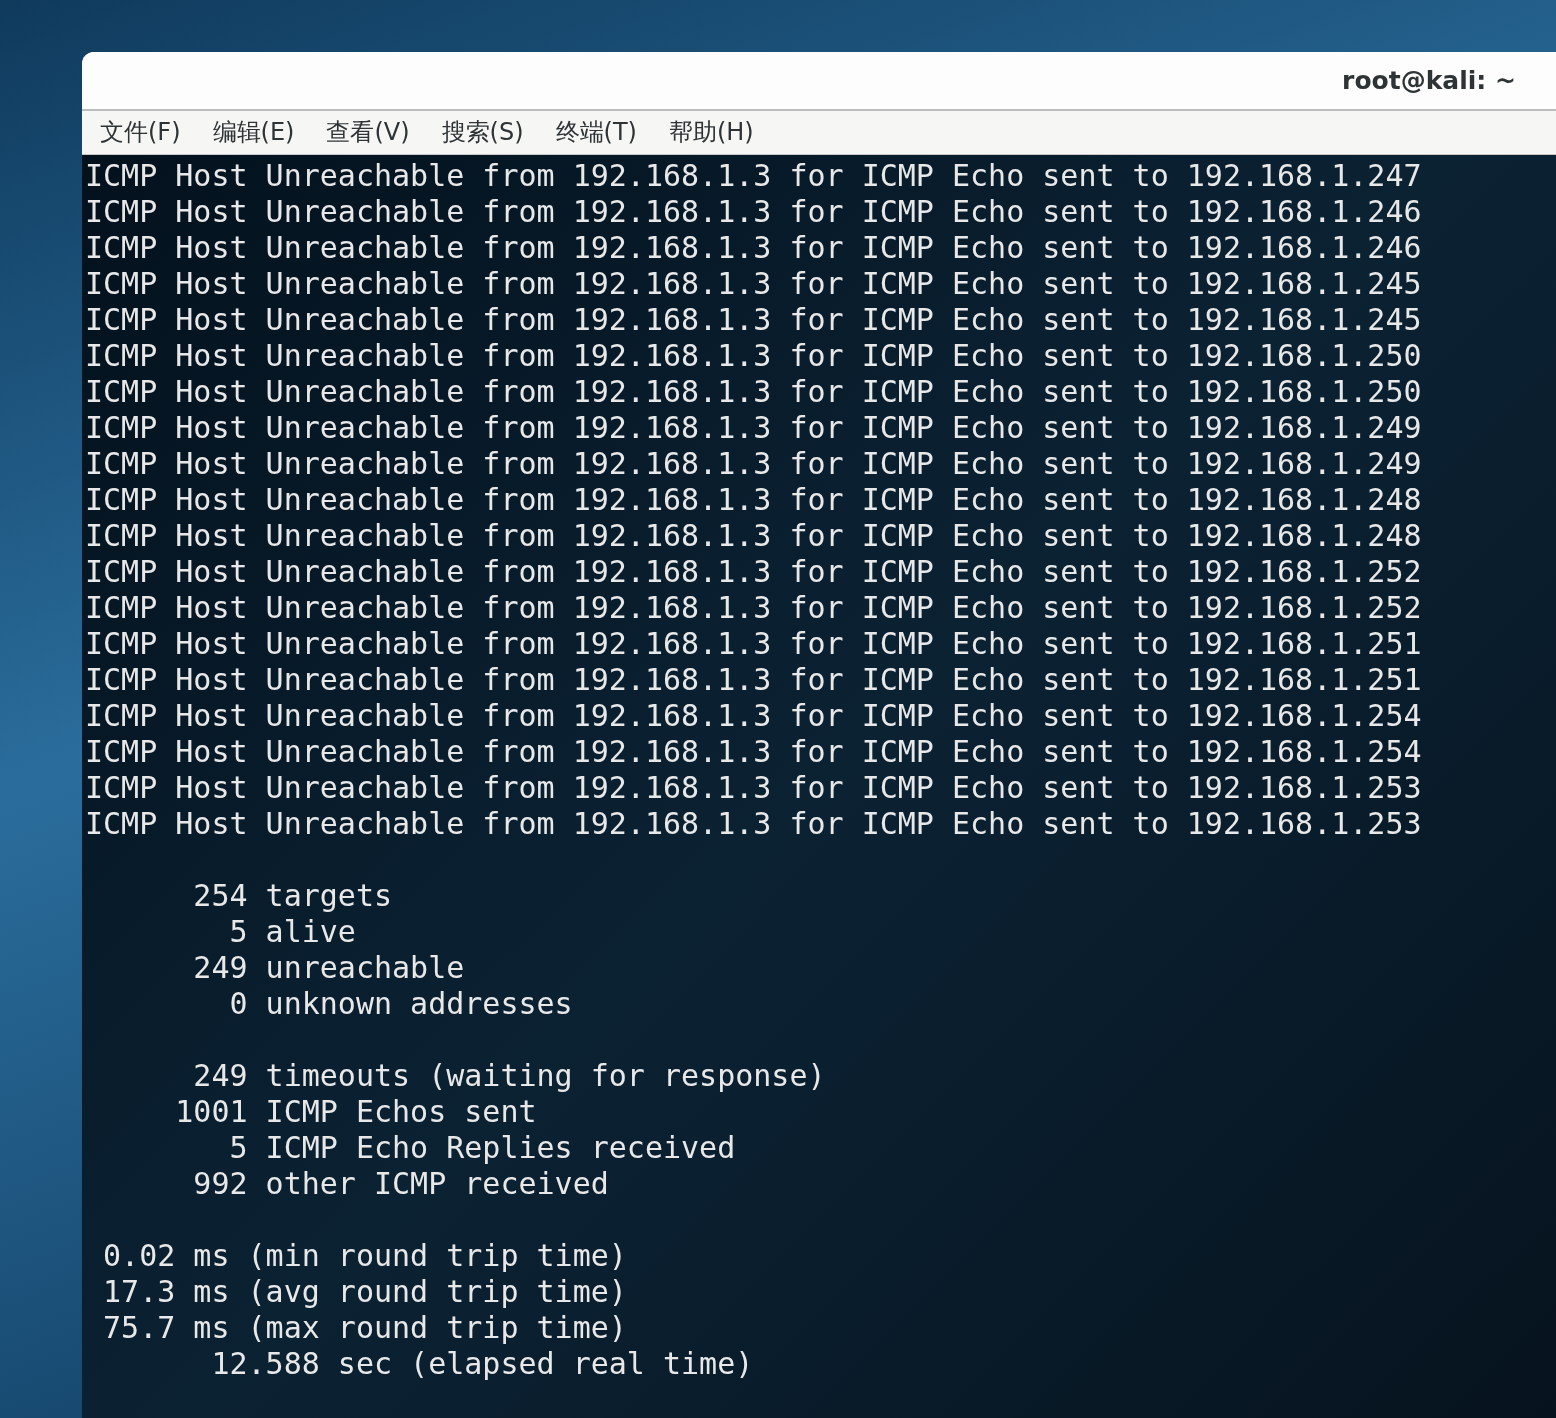 The width and height of the screenshot is (1556, 1418). I want to click on terminal-line: 0.02 ms (min round trip time), so click(364, 1255).